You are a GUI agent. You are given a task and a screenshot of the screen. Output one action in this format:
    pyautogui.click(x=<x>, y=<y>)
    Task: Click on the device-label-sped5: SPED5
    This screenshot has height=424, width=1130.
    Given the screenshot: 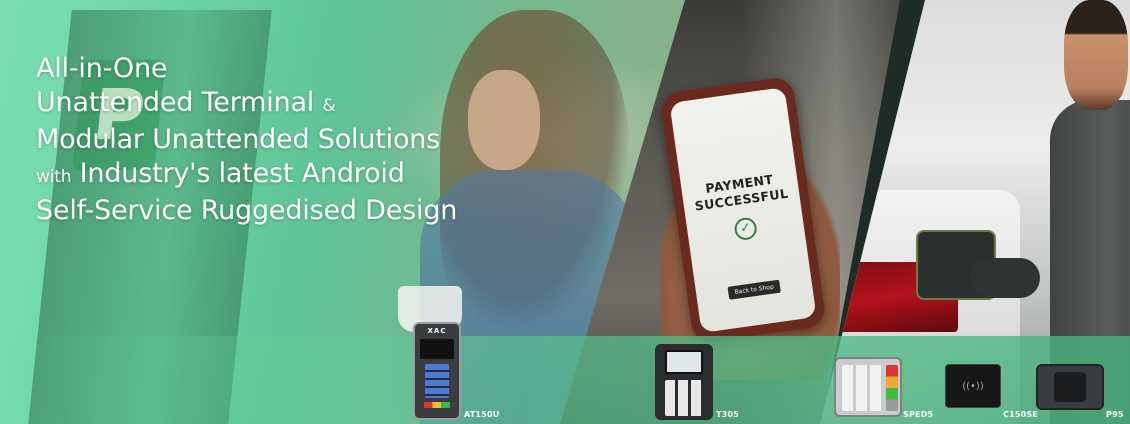 What is the action you would take?
    pyautogui.click(x=918, y=414)
    